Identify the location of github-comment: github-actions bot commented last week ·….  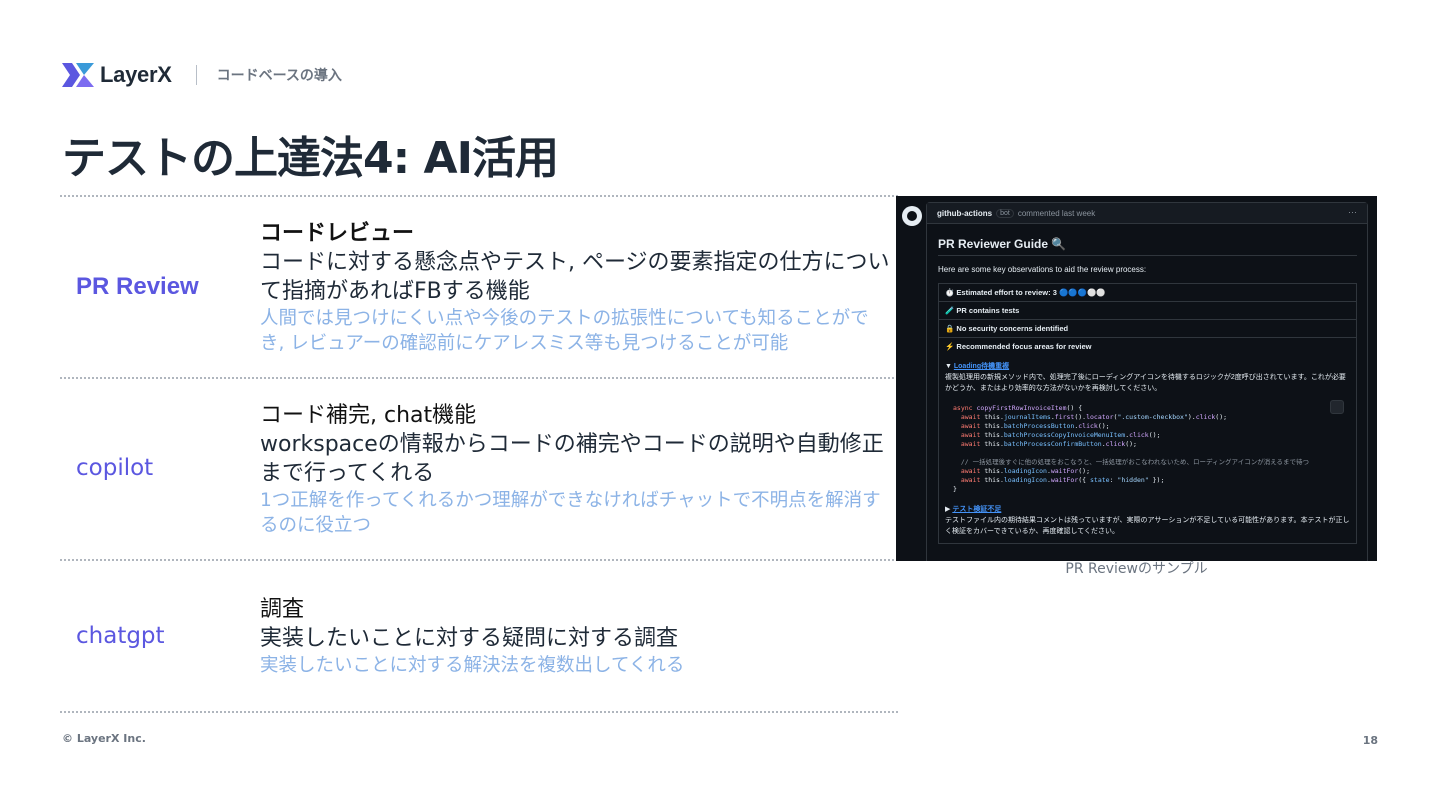
(1147, 381).